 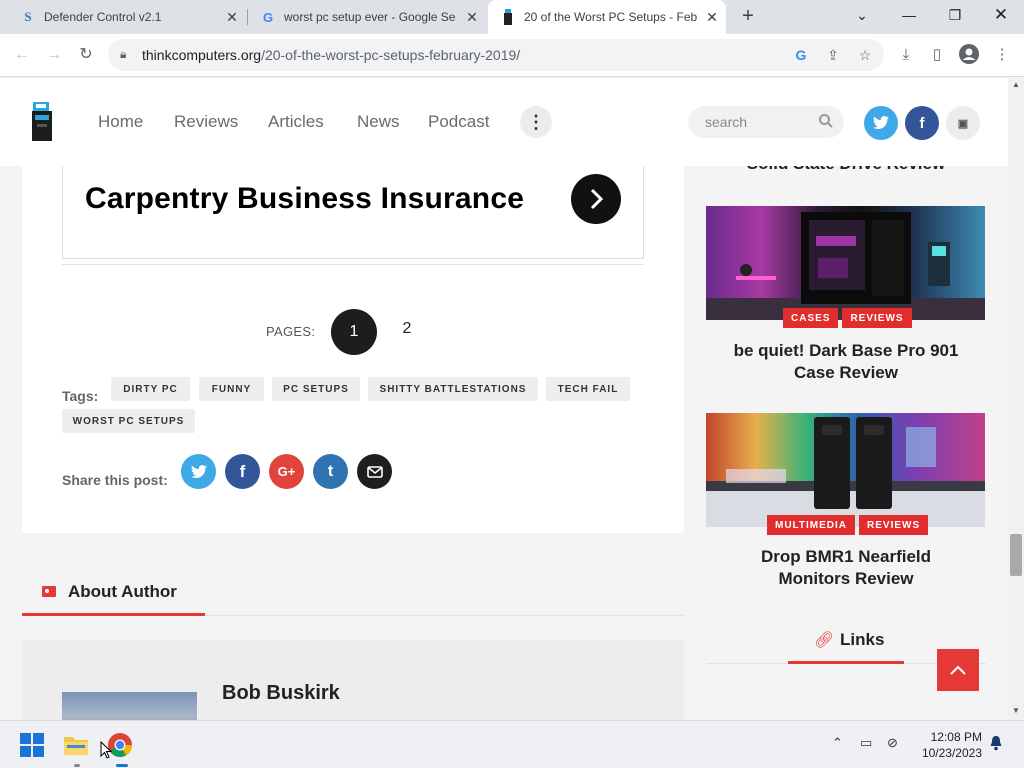 I want to click on tab-google-search: G worst pc setup ever - Google Se ✕, so click(x=367, y=17).